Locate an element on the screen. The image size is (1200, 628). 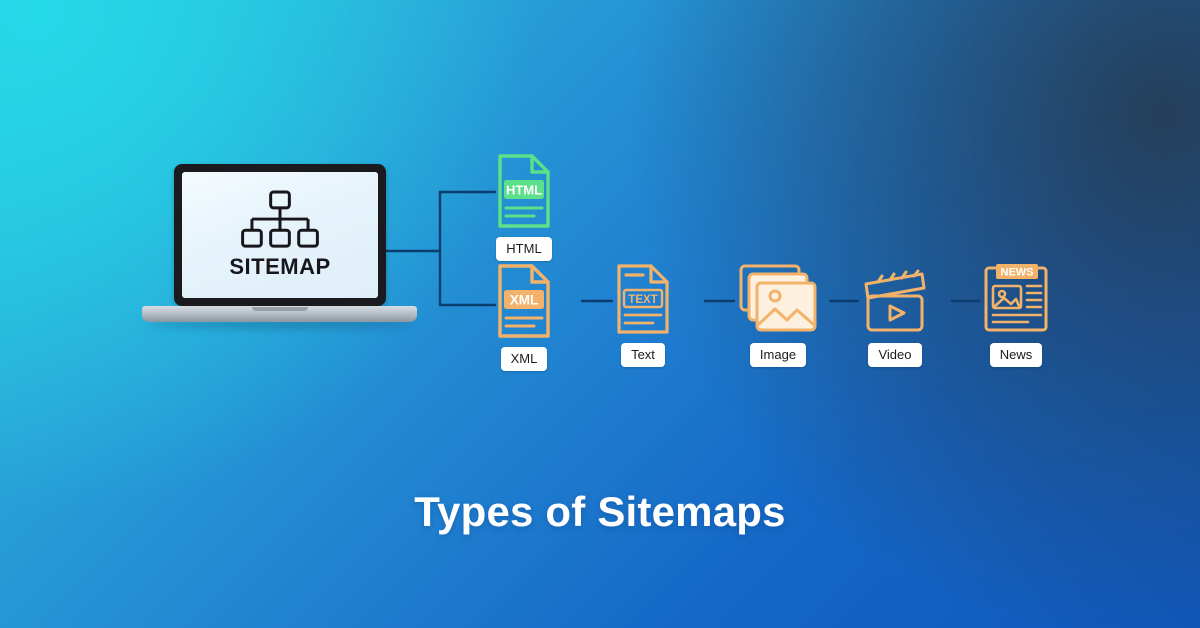
node-video: Video is located at coordinates (895, 314).